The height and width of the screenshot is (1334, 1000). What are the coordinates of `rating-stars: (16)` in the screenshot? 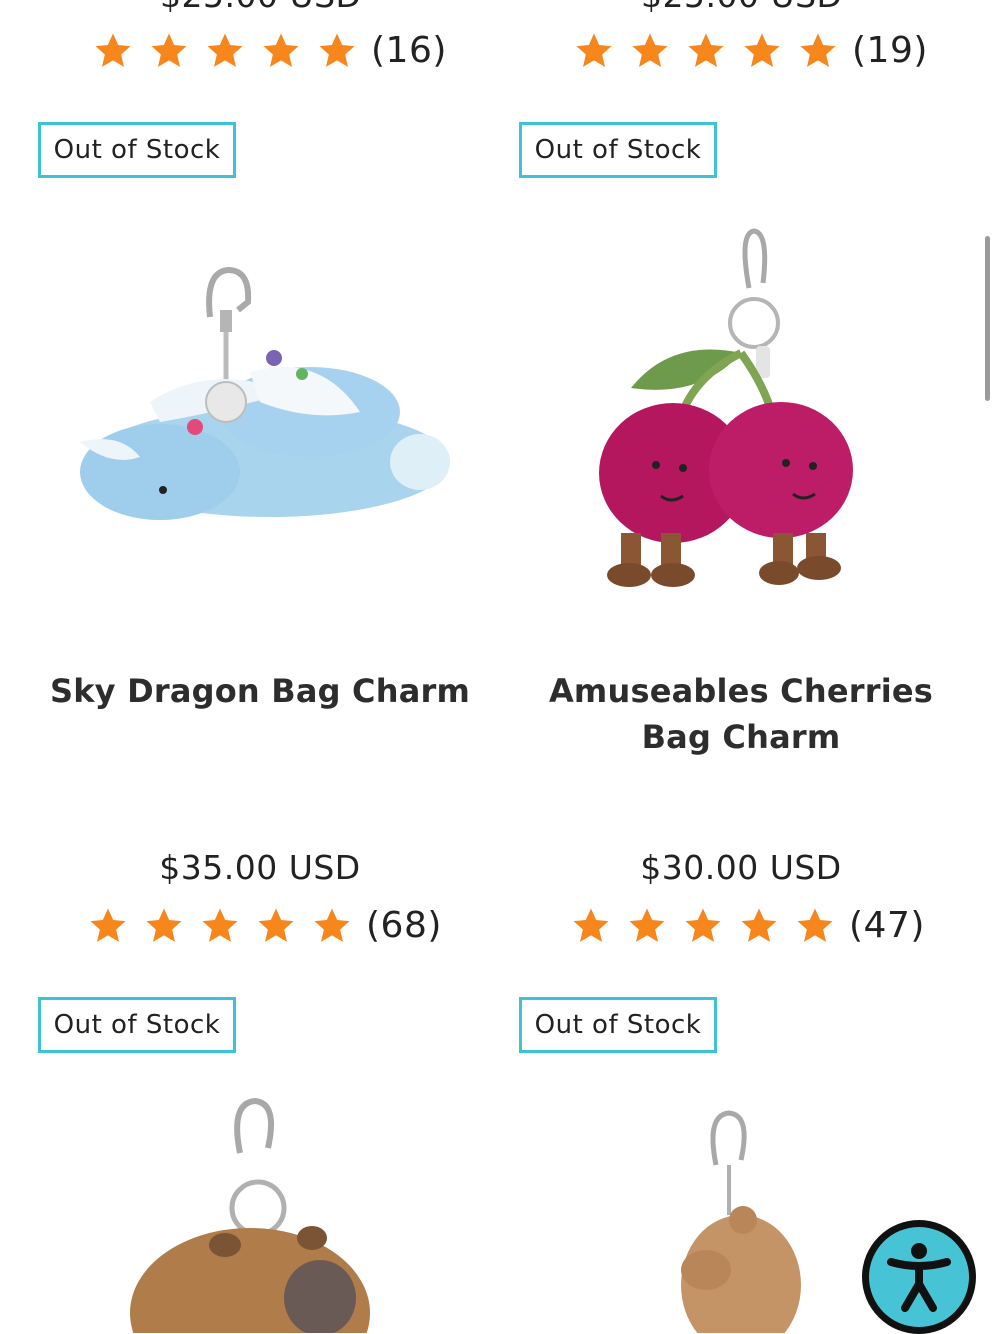 It's located at (270, 50).